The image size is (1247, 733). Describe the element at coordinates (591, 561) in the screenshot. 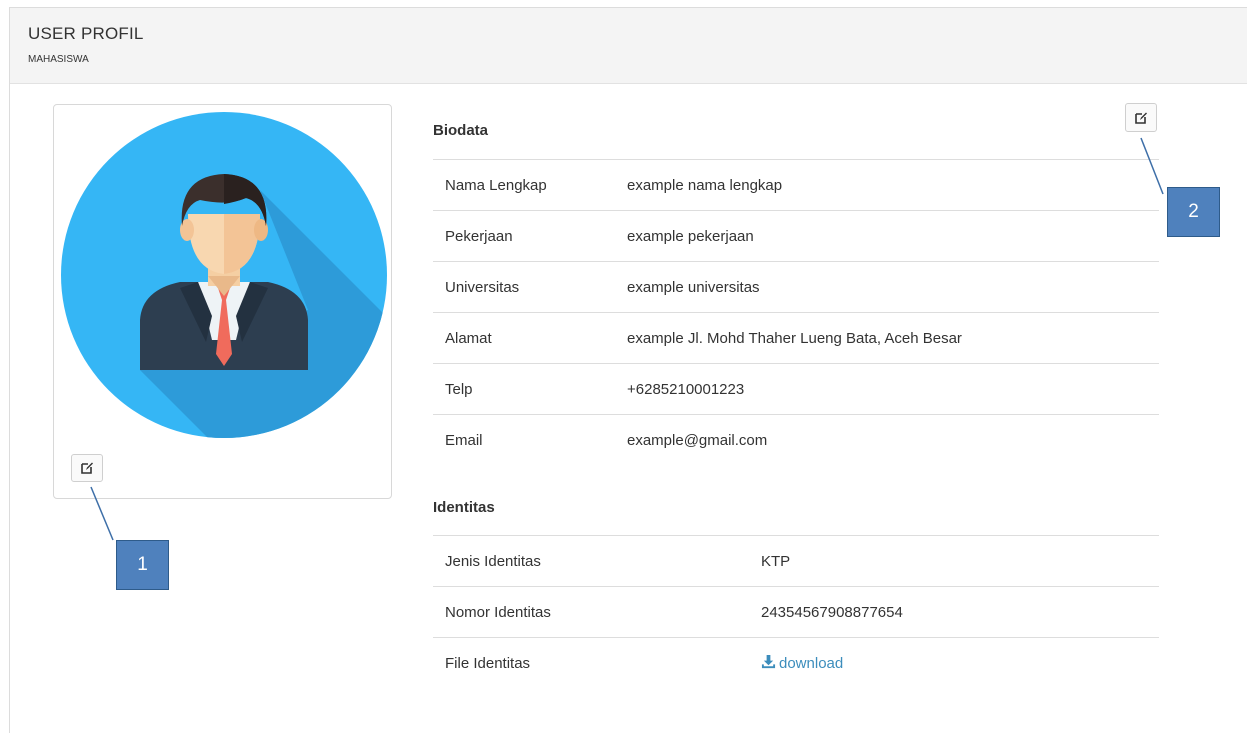

I see `row-label: Jenis Identitas` at that location.